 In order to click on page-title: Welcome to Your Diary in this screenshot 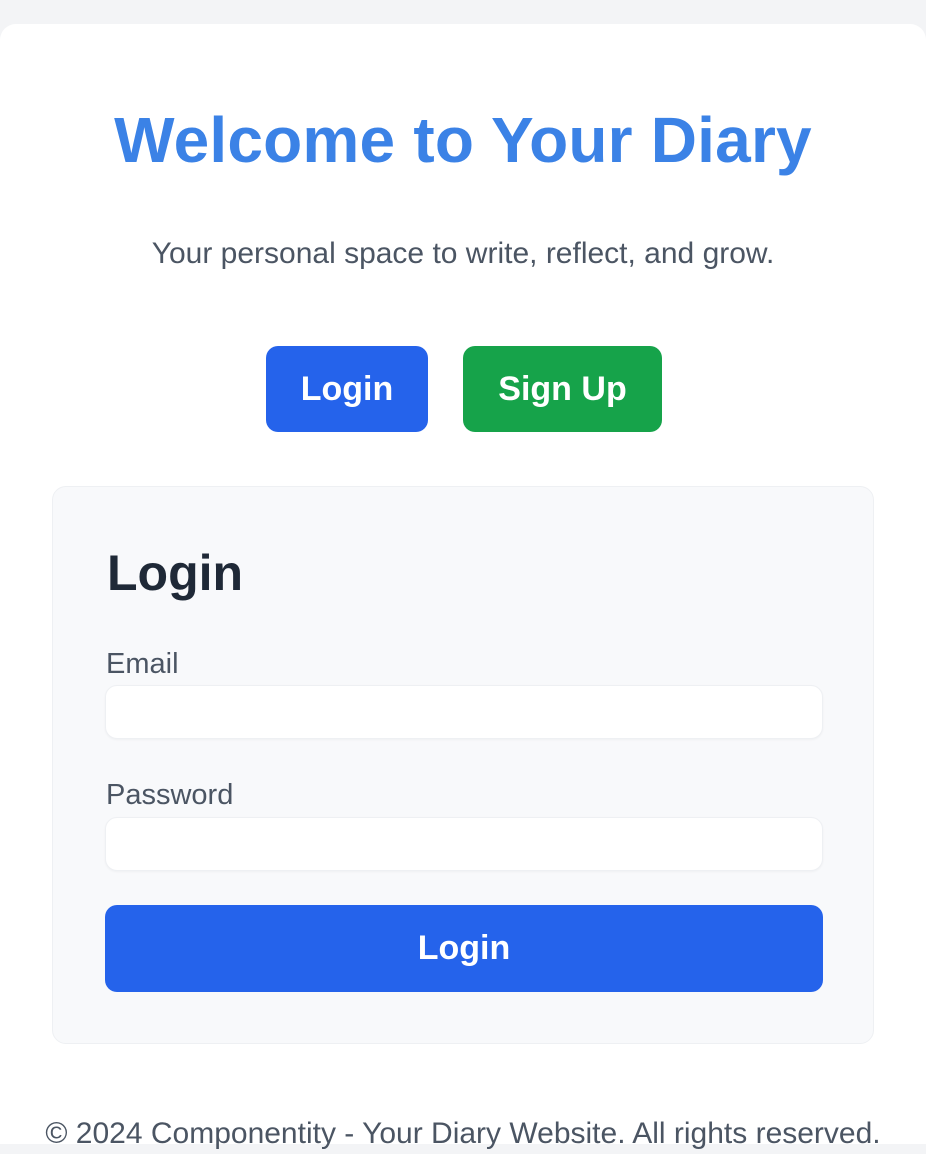, I will do `click(463, 140)`.